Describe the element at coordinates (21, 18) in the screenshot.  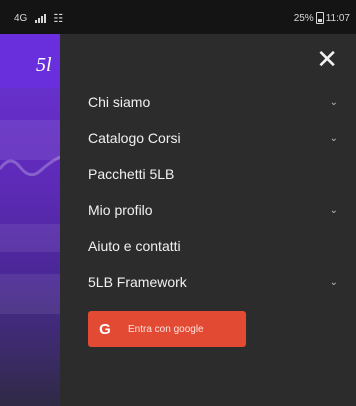
I see `network-type: 4G` at that location.